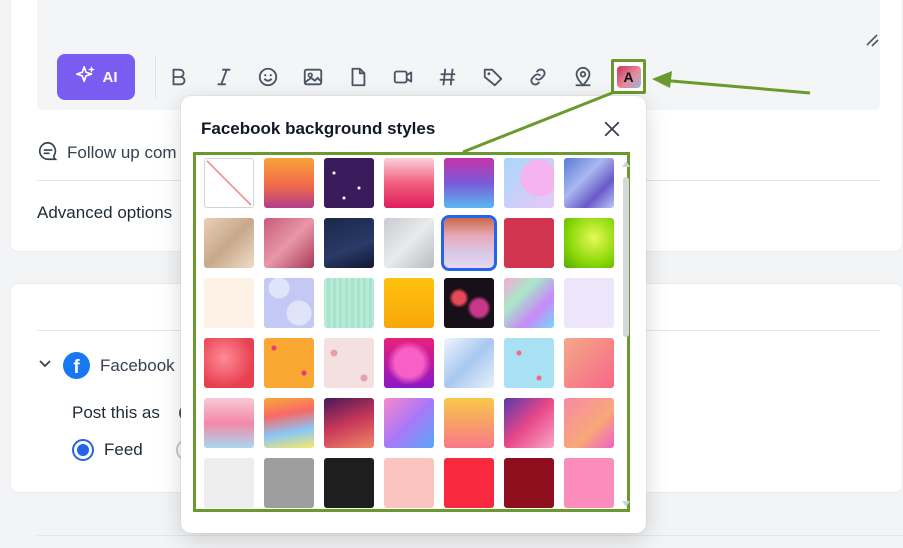  Describe the element at coordinates (268, 77) in the screenshot. I see `emoji-icon` at that location.